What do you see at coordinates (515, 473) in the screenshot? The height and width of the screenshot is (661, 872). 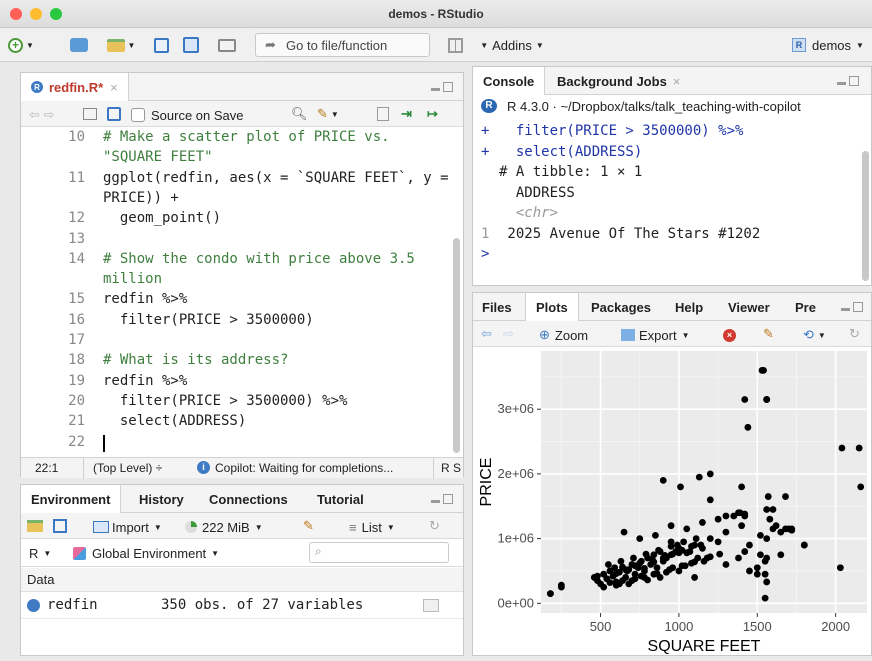 I see `y-tick-label: 2e+06` at bounding box center [515, 473].